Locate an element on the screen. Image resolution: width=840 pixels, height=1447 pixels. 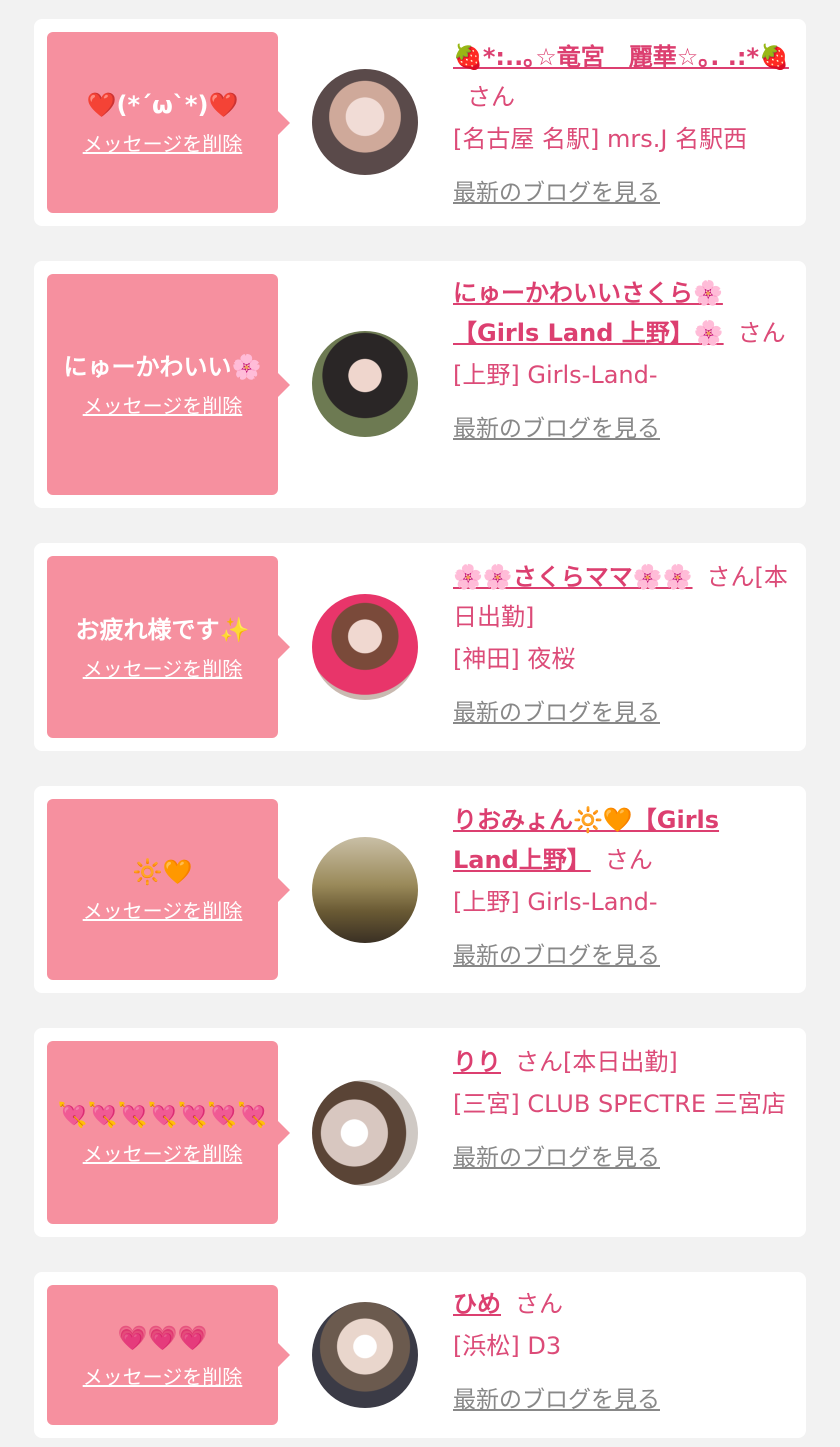
message-bubble: ❤️(*´ω`*)❤️ メッセージを削除 is located at coordinates (168, 122).